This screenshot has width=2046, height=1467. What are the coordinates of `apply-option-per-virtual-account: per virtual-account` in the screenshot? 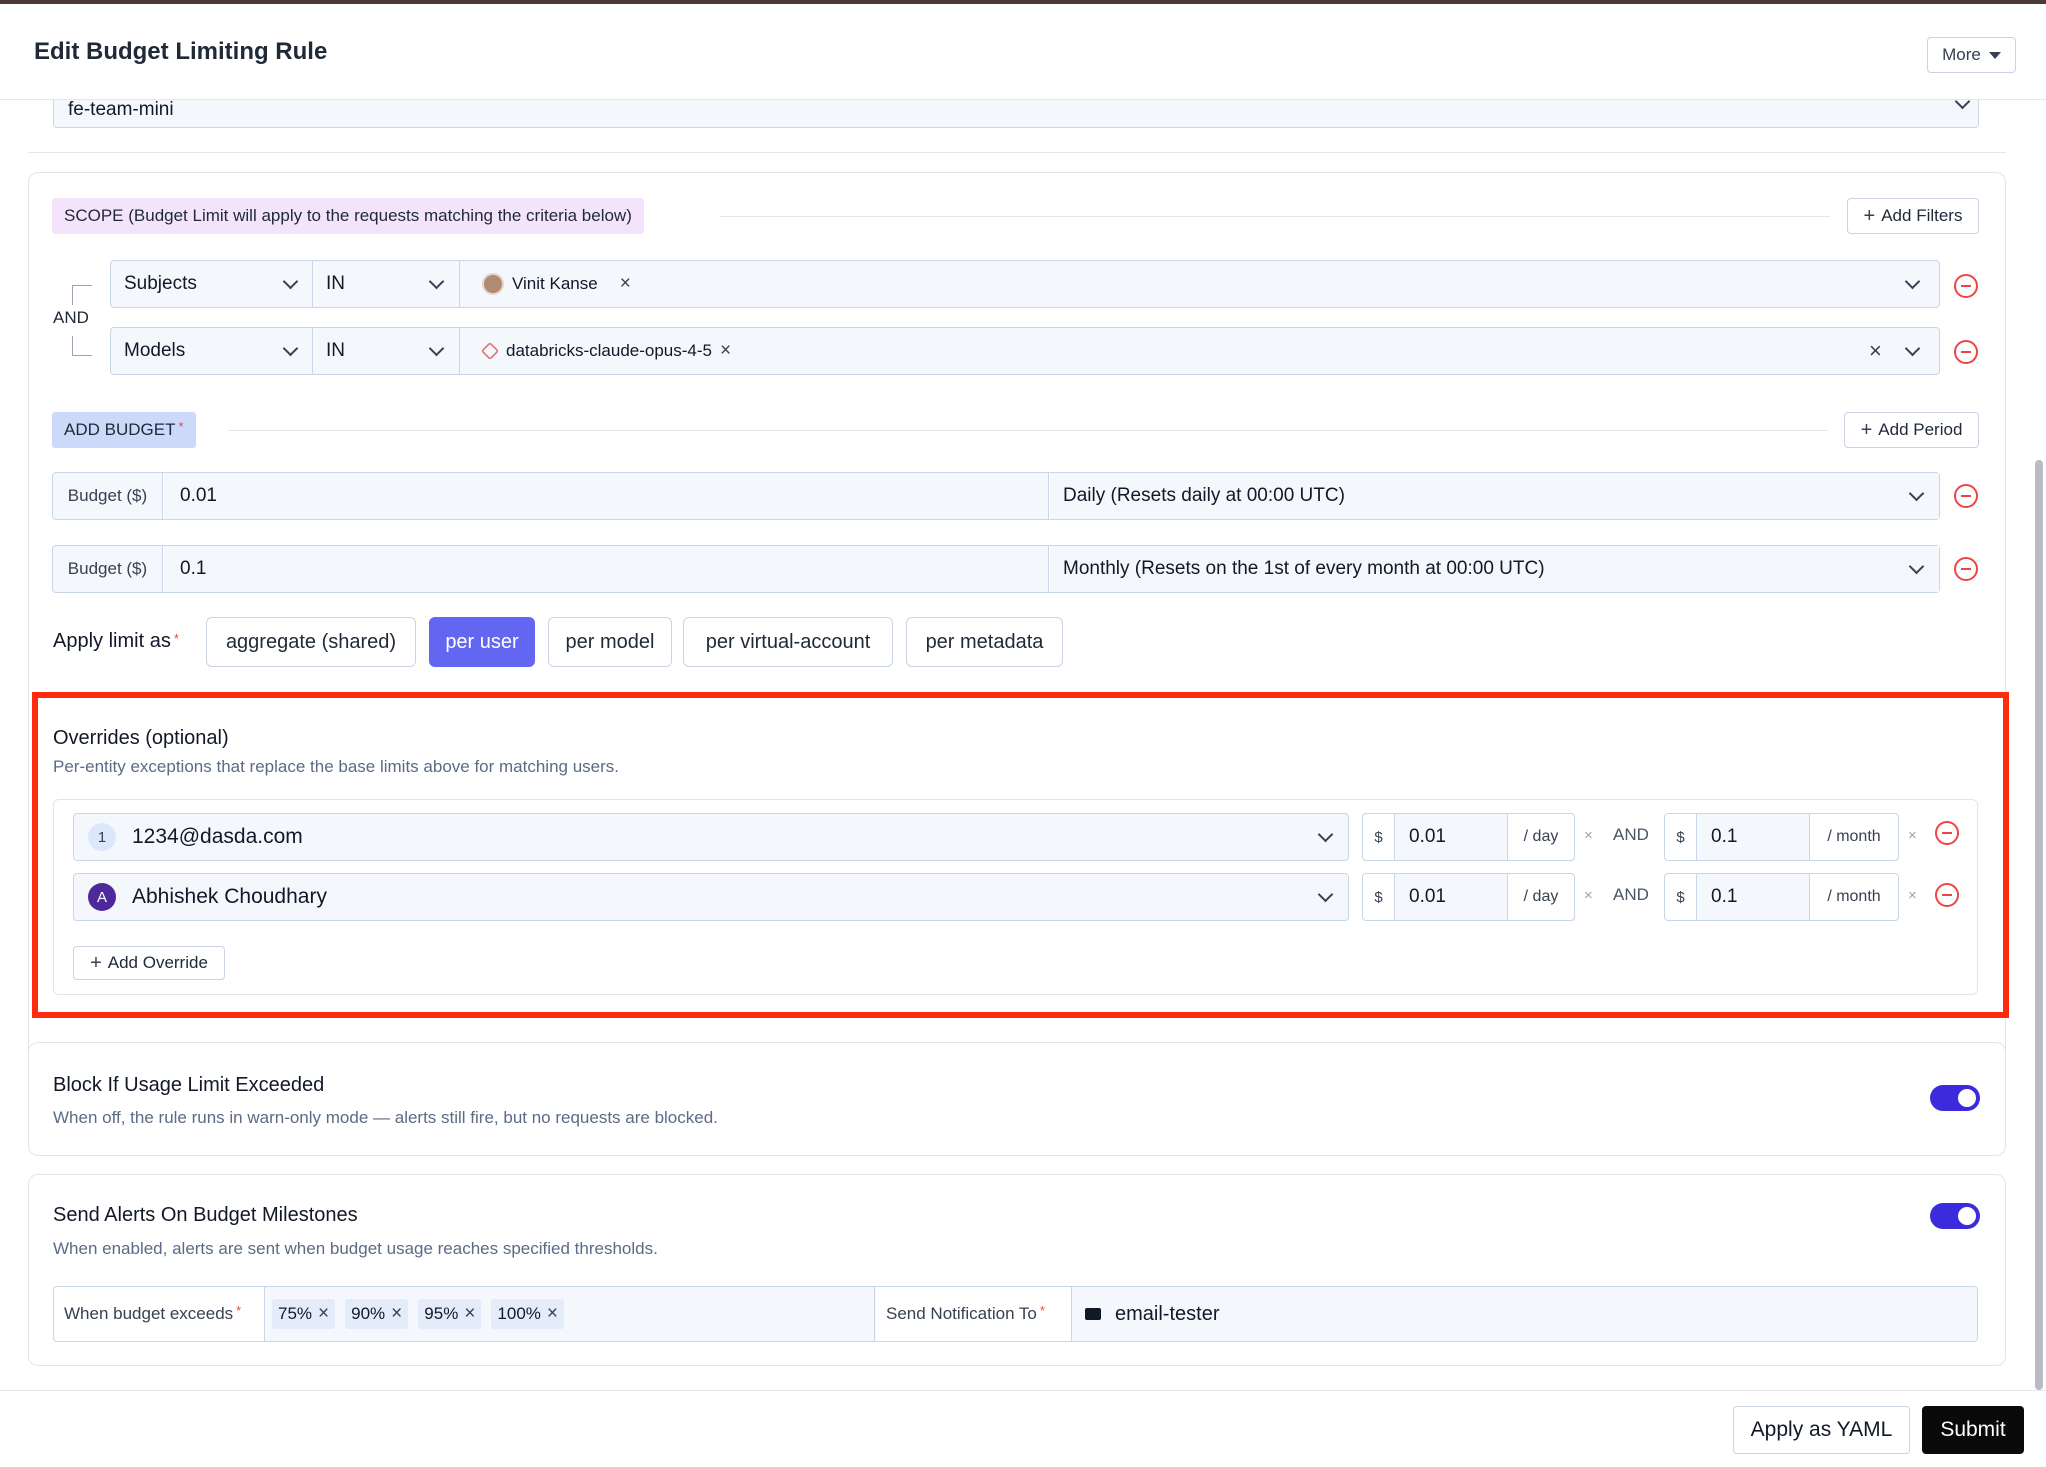 It's located at (788, 642).